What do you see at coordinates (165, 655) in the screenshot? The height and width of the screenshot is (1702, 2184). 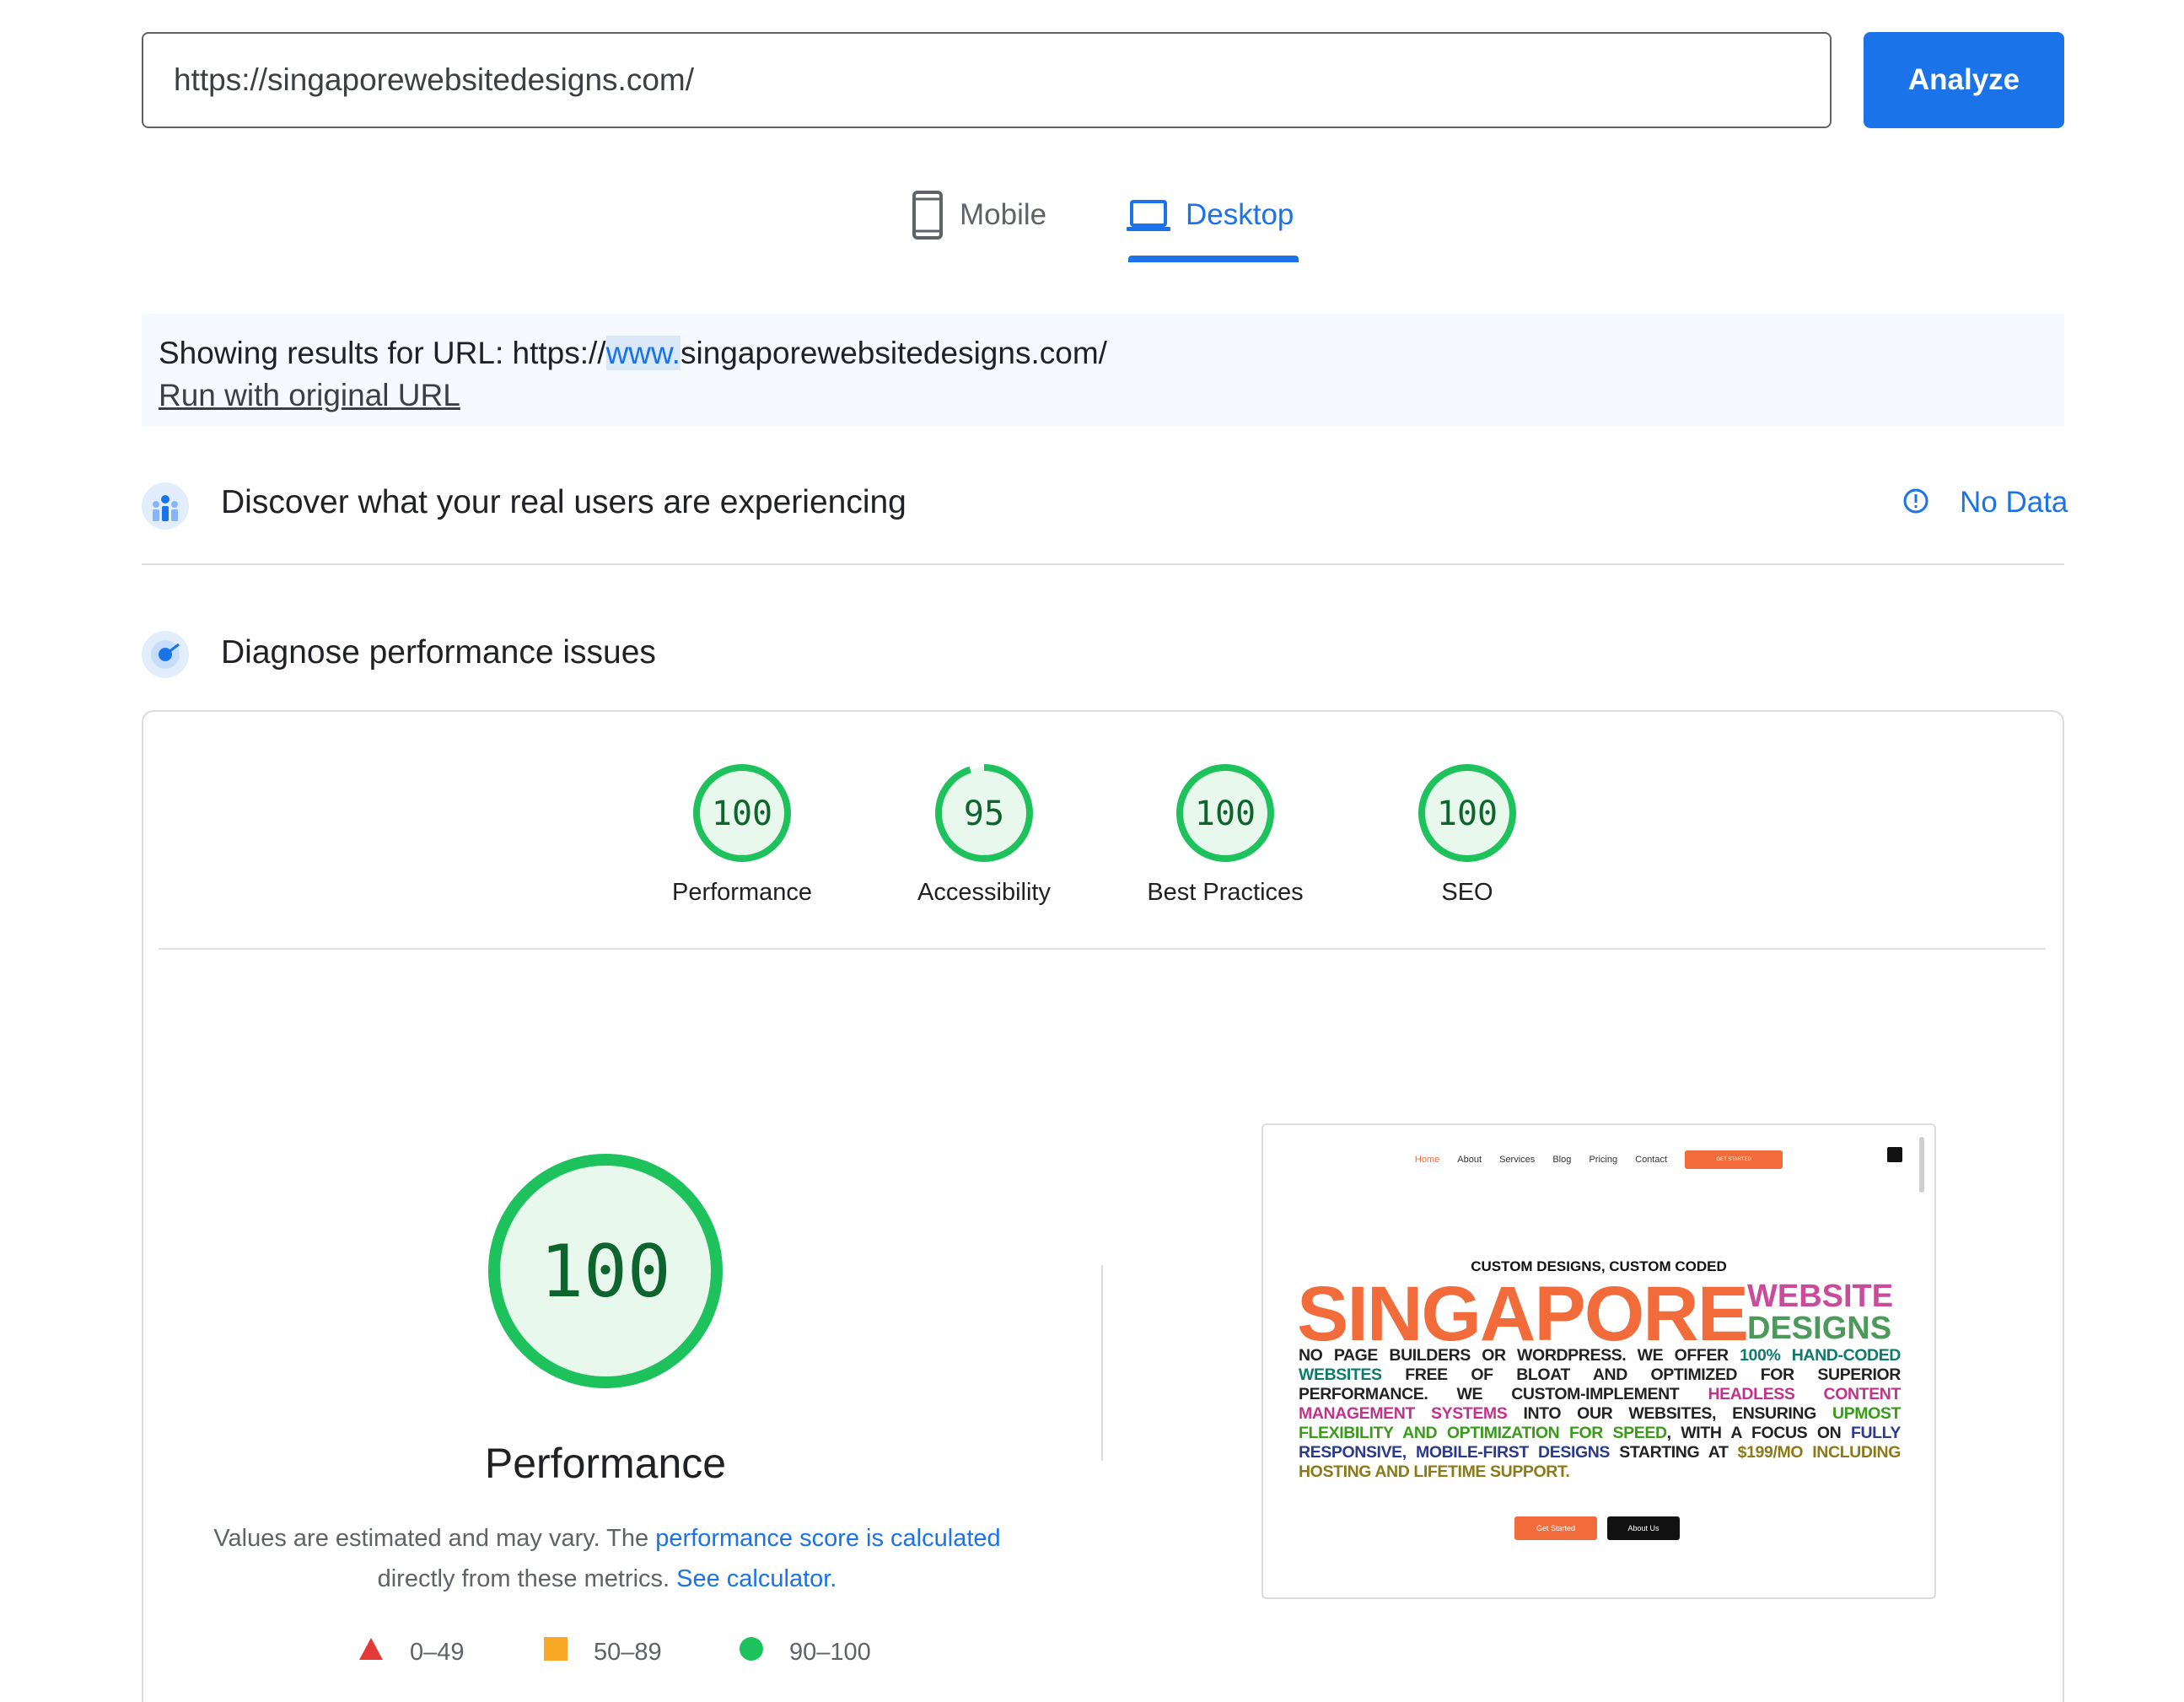 I see `lighthouse-radar-icon` at bounding box center [165, 655].